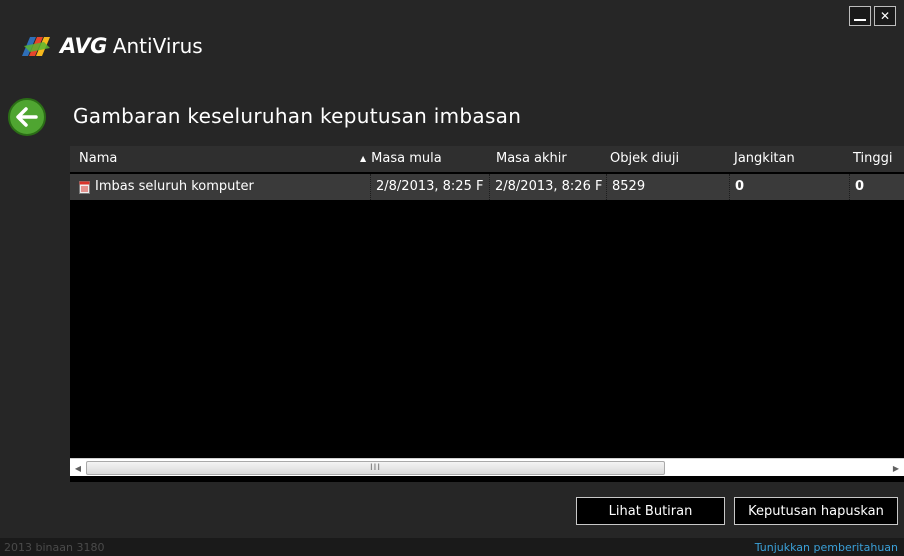 The height and width of the screenshot is (556, 904). I want to click on cell-start-time: 2/8/2013, 8:25 F, so click(430, 187).